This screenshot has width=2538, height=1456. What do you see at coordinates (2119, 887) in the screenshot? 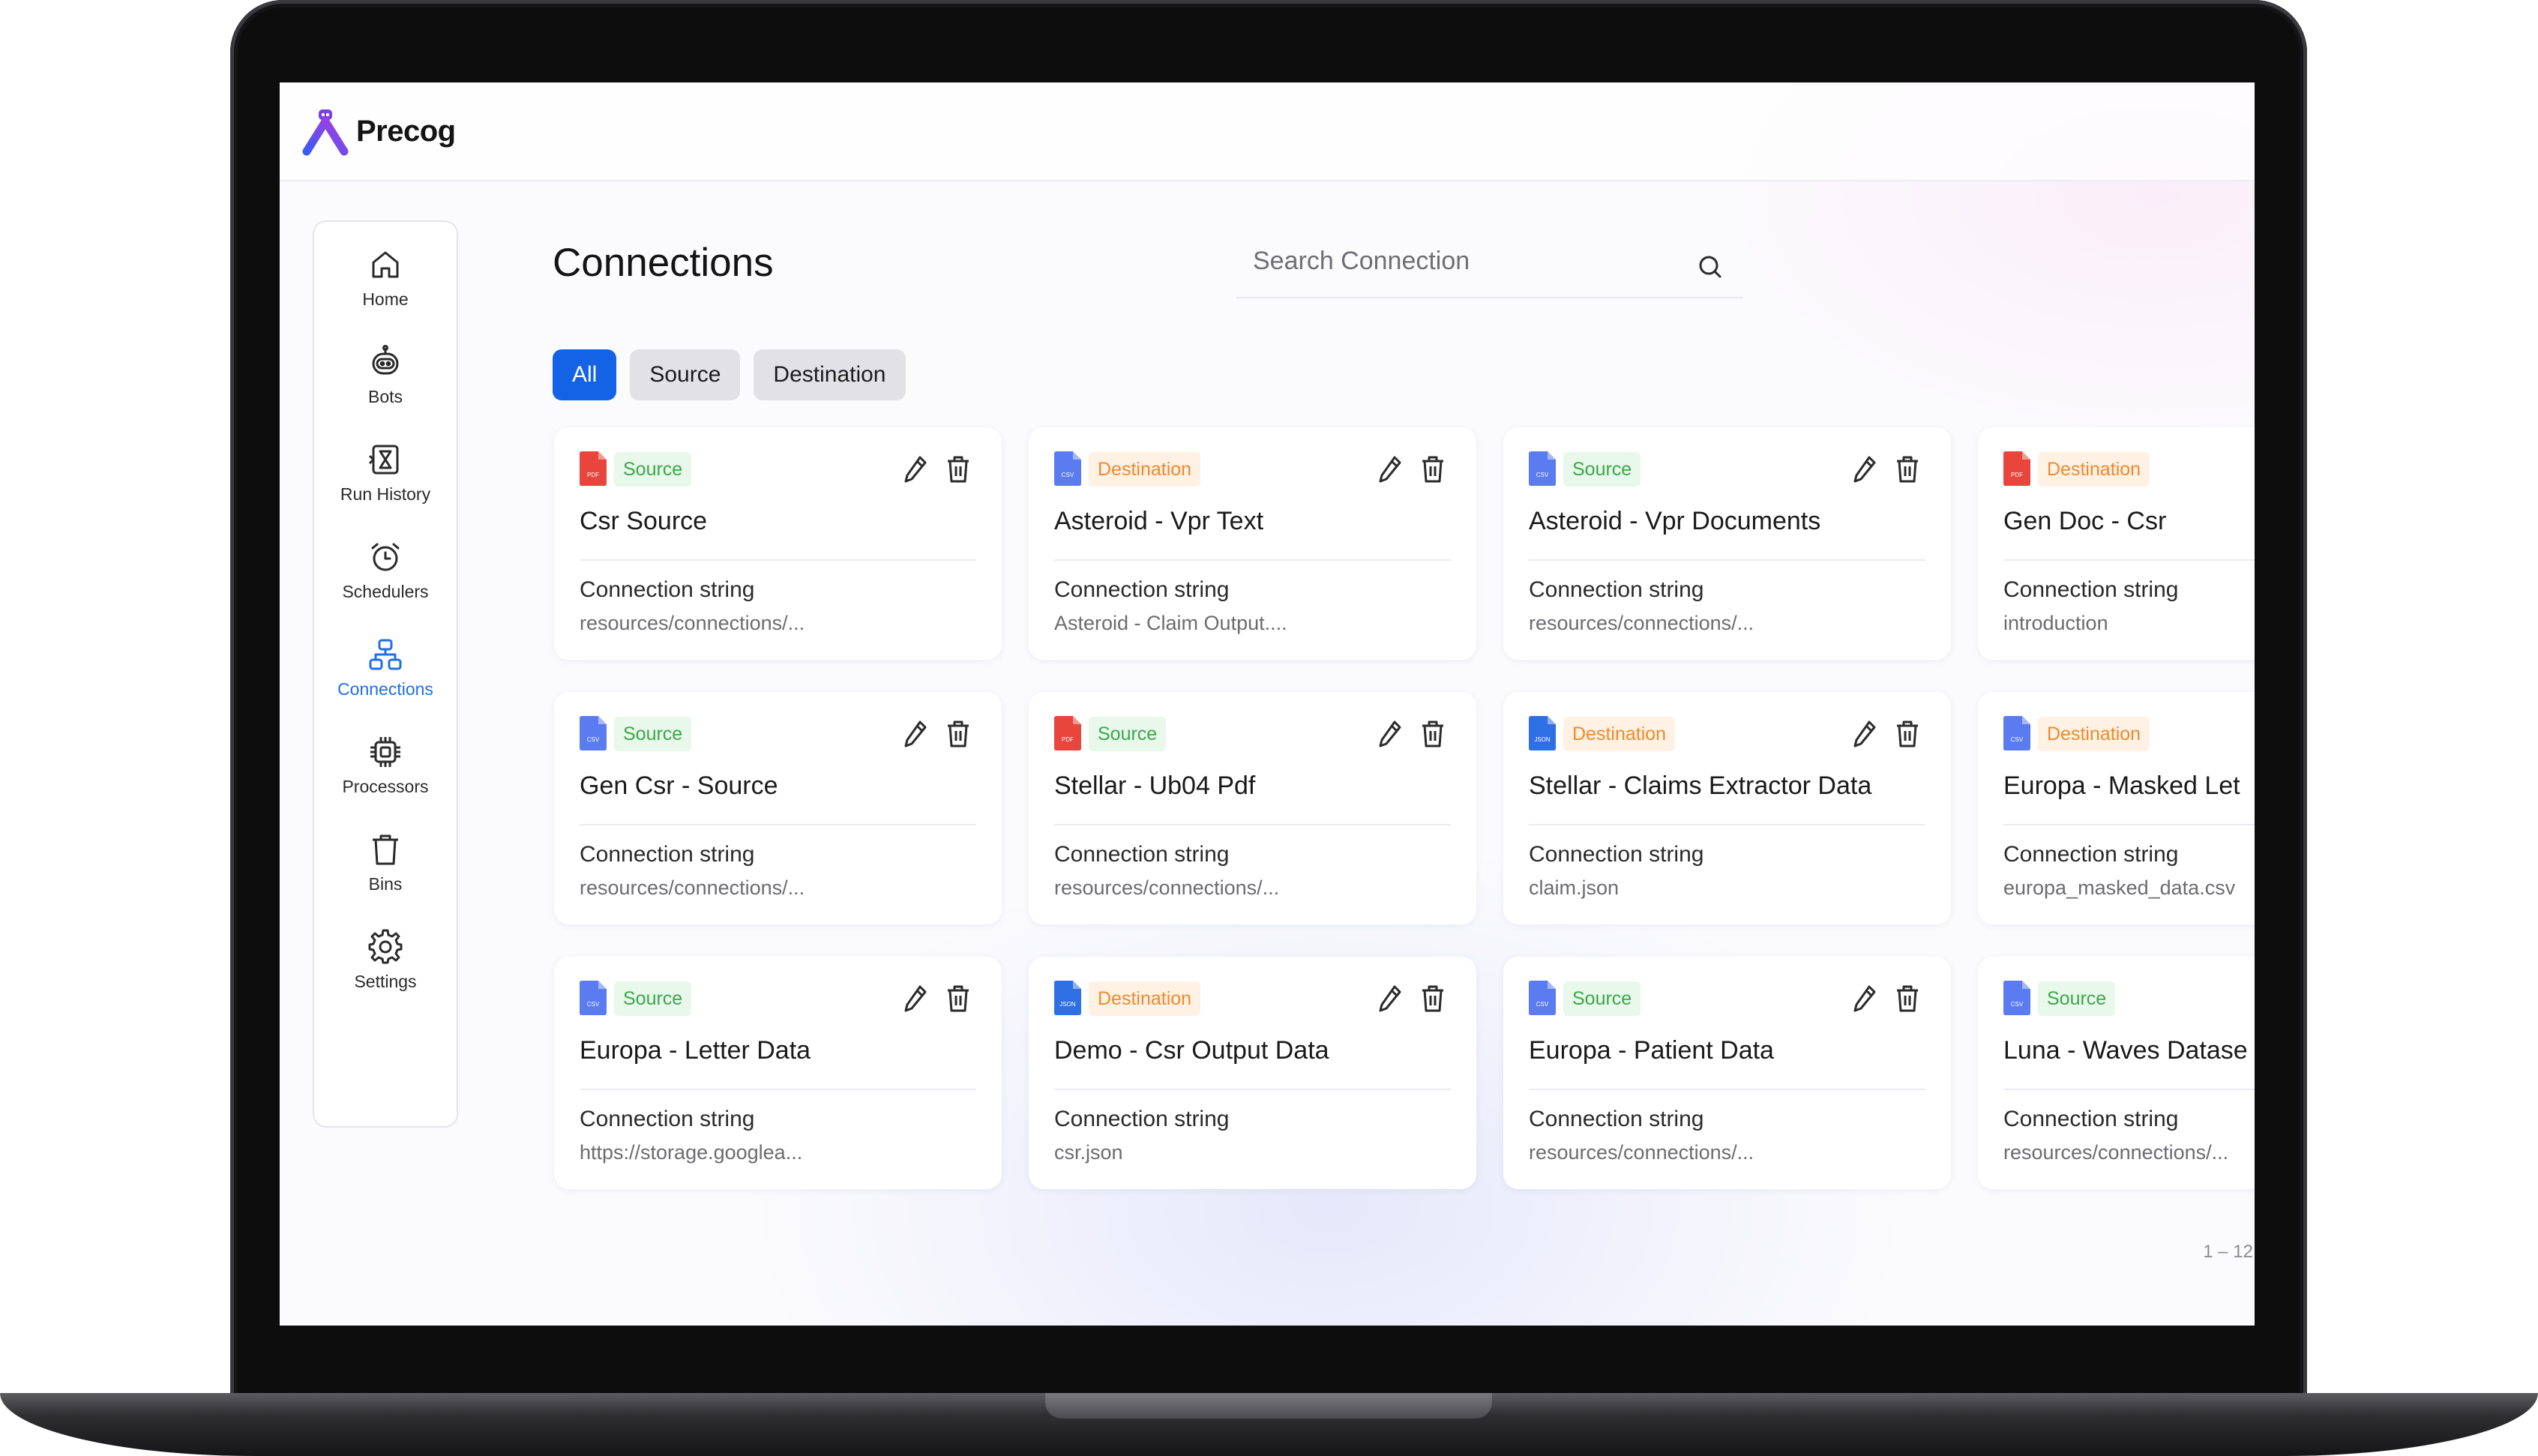
I see `connection-string-value: europa_masked_data.csv` at bounding box center [2119, 887].